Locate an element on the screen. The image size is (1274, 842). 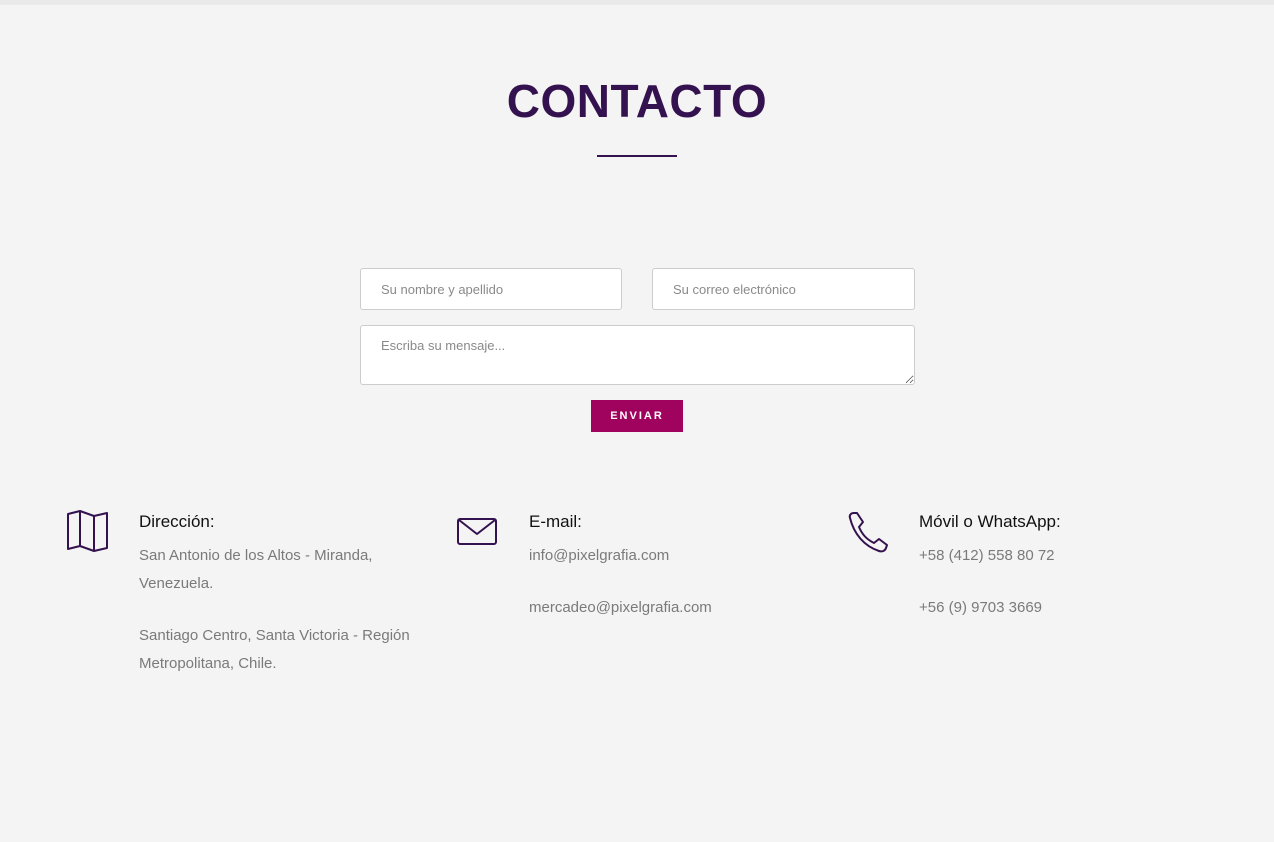
envelope-icon is located at coordinates (478, 532).